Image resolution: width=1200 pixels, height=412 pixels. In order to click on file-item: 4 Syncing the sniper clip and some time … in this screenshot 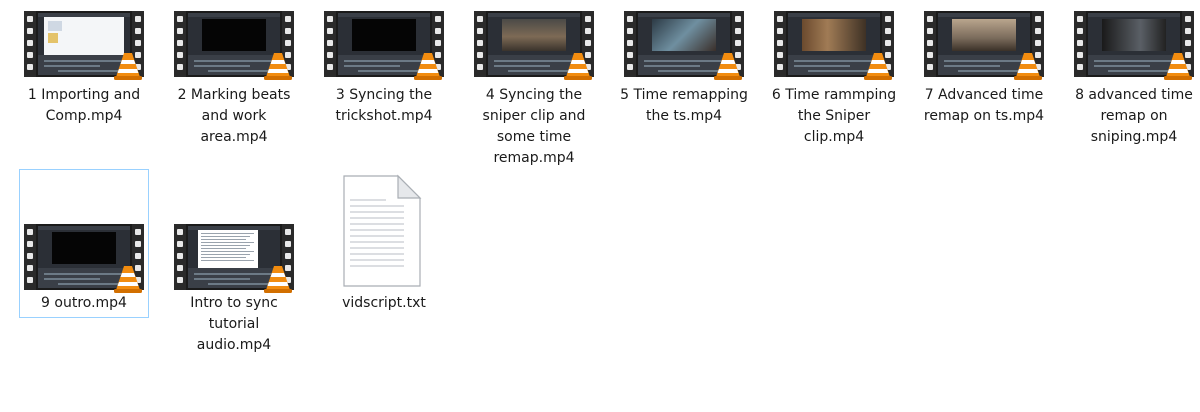, I will do `click(534, 86)`.